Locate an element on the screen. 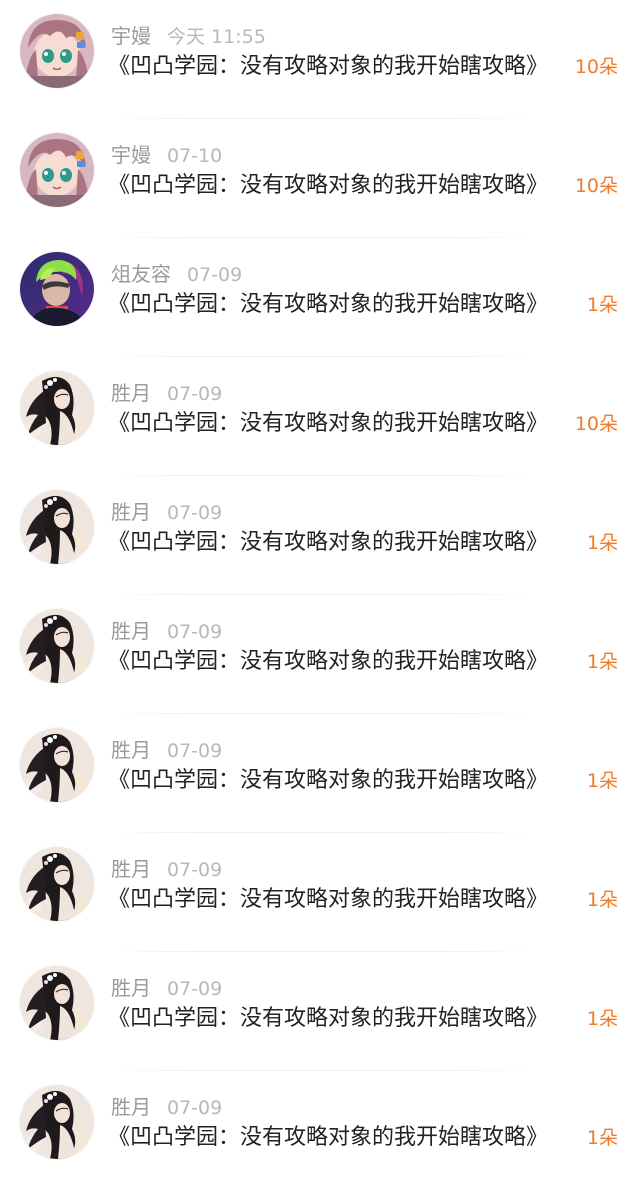  list-item: 宇嫚 今天 11:55 《凹凸学园：没有攻略对象的我开始瞎攻略》 10朵 is located at coordinates (320, 59).